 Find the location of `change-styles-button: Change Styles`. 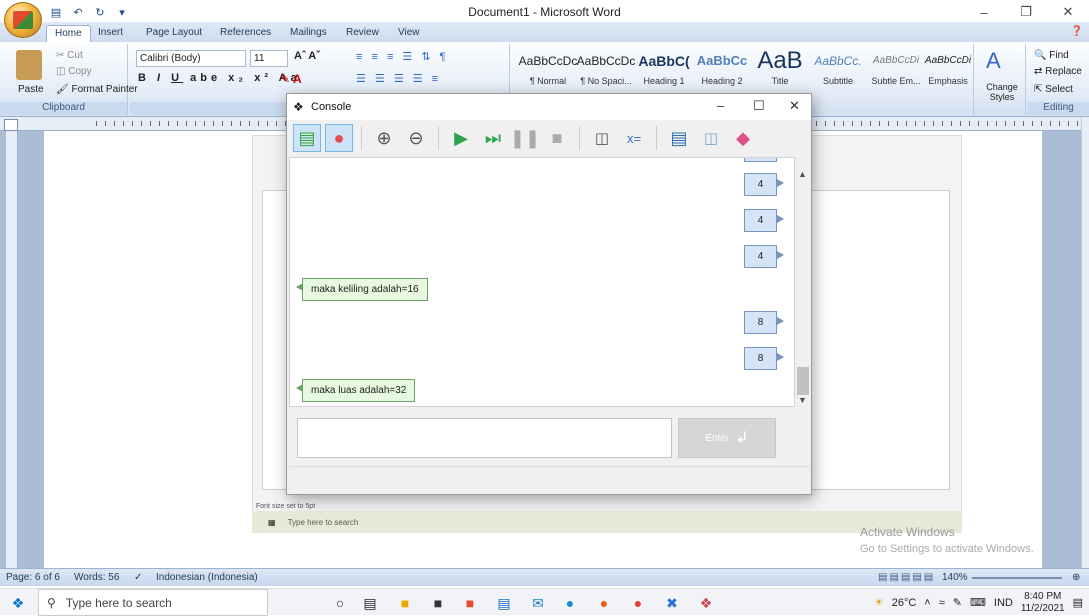

change-styles-button: Change Styles is located at coordinates (1002, 92).